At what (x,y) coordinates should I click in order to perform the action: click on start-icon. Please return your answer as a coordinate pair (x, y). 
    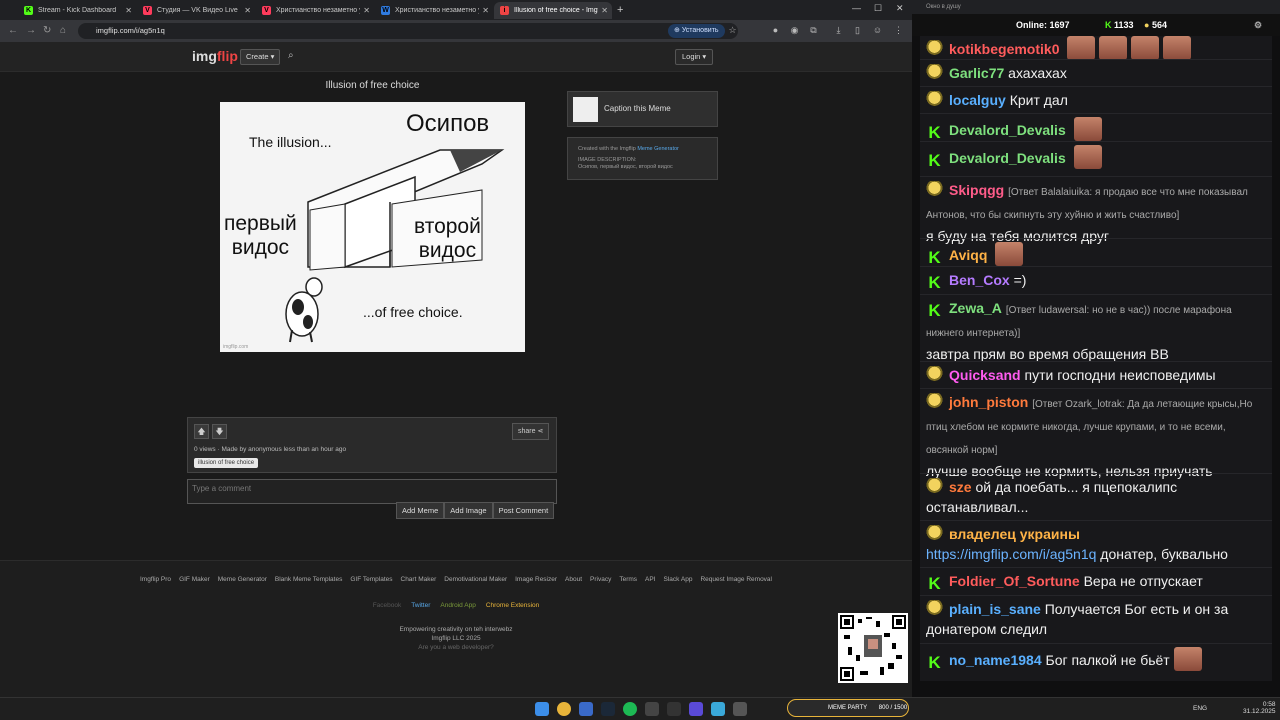
    Looking at the image, I should click on (542, 709).